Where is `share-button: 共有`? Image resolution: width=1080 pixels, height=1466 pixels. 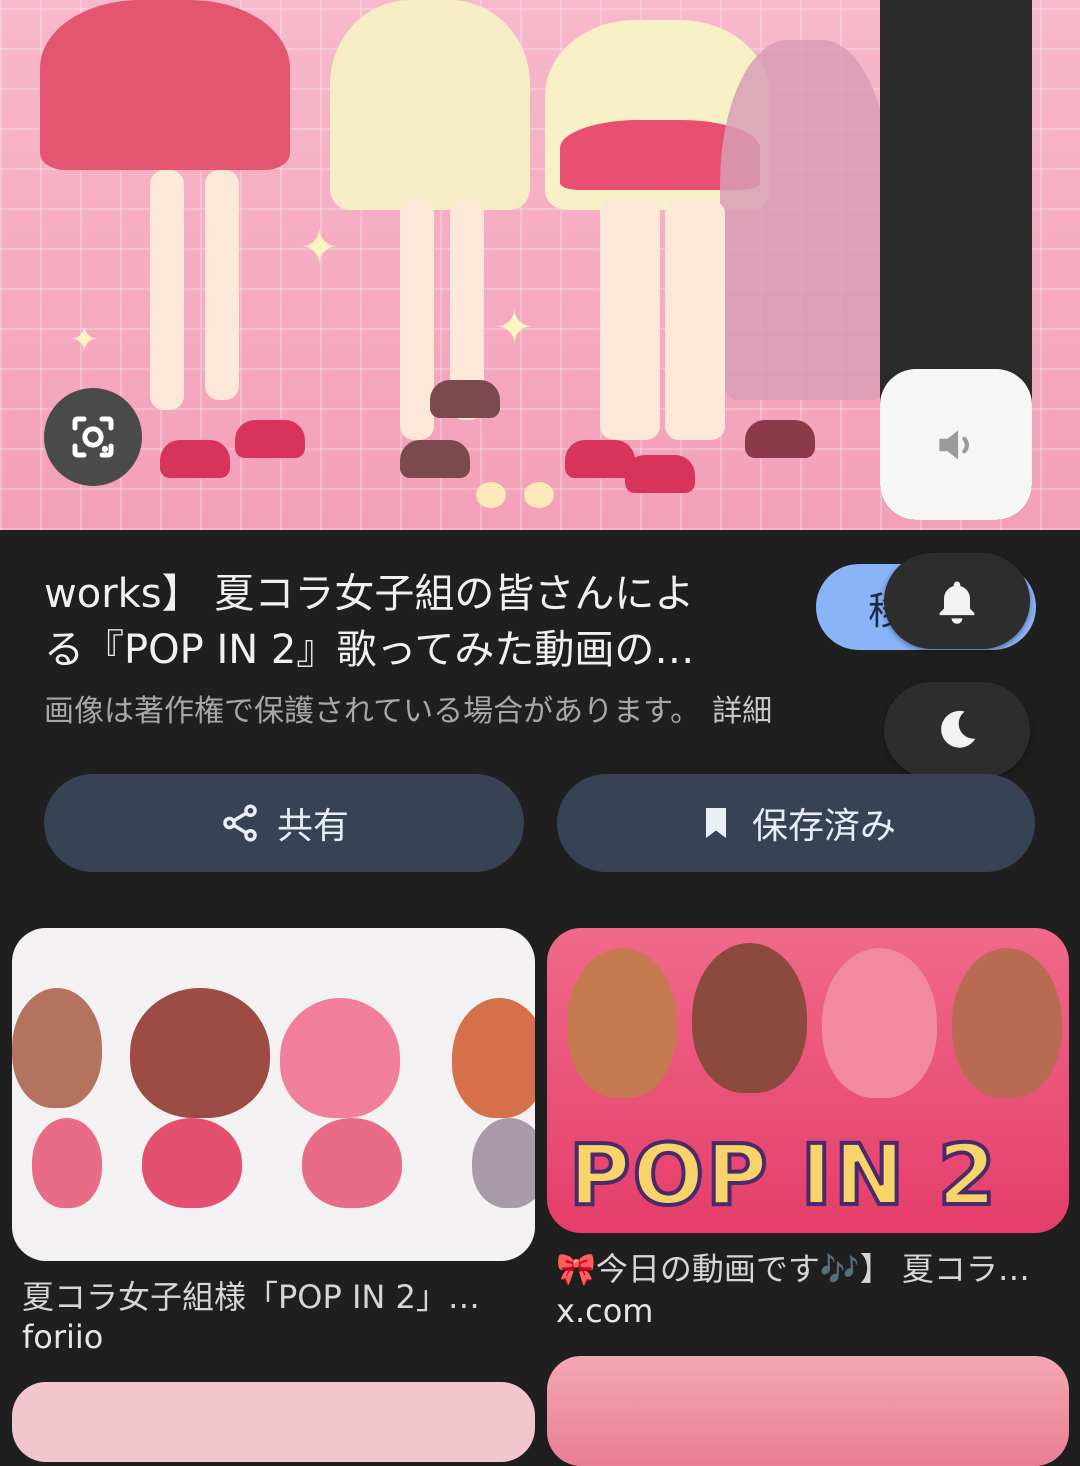
share-button: 共有 is located at coordinates (284, 823).